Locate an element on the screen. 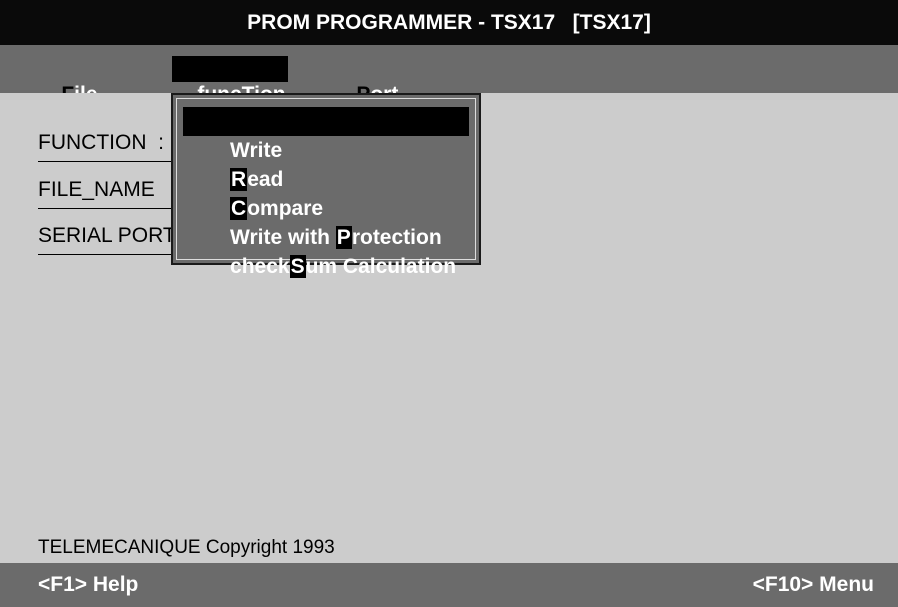 This screenshot has height=607, width=898. menu-item-write: Write is located at coordinates (326, 134).